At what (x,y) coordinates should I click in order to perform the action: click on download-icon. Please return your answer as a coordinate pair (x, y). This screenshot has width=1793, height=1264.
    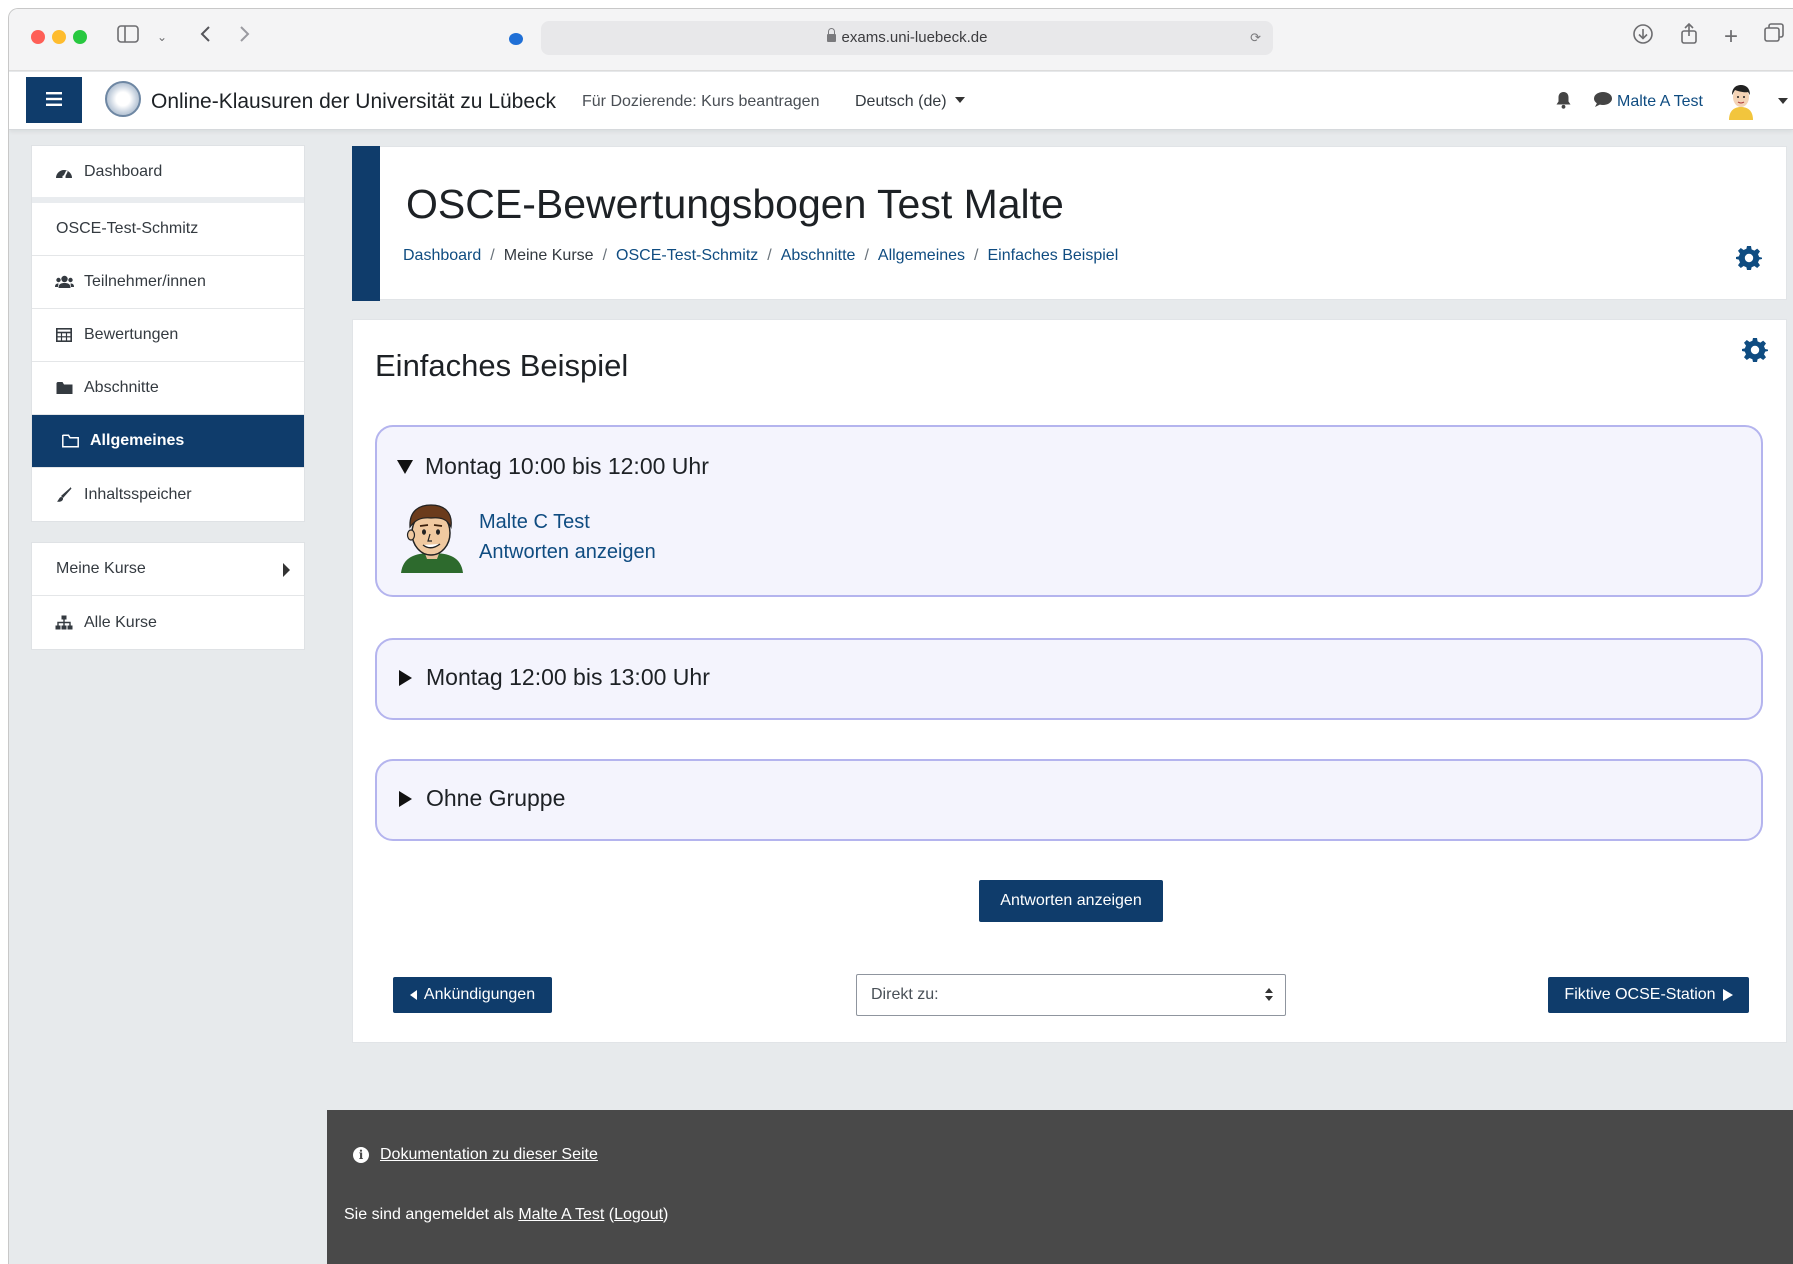
    Looking at the image, I should click on (1643, 37).